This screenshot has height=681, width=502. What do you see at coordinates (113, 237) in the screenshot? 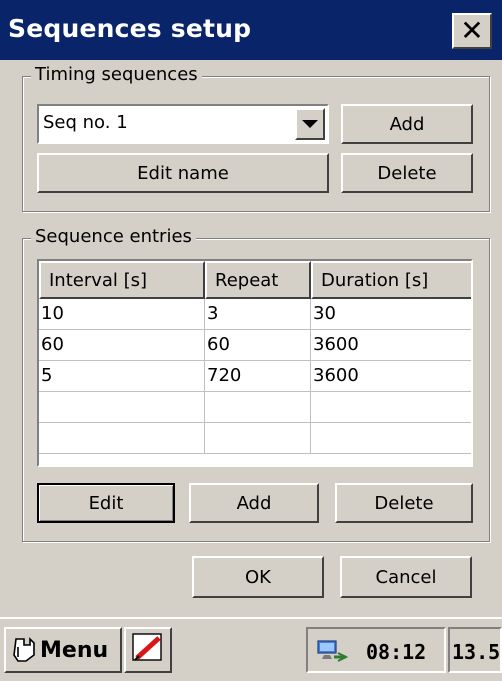
I see `sequence-entries-legend: Sequence entries` at bounding box center [113, 237].